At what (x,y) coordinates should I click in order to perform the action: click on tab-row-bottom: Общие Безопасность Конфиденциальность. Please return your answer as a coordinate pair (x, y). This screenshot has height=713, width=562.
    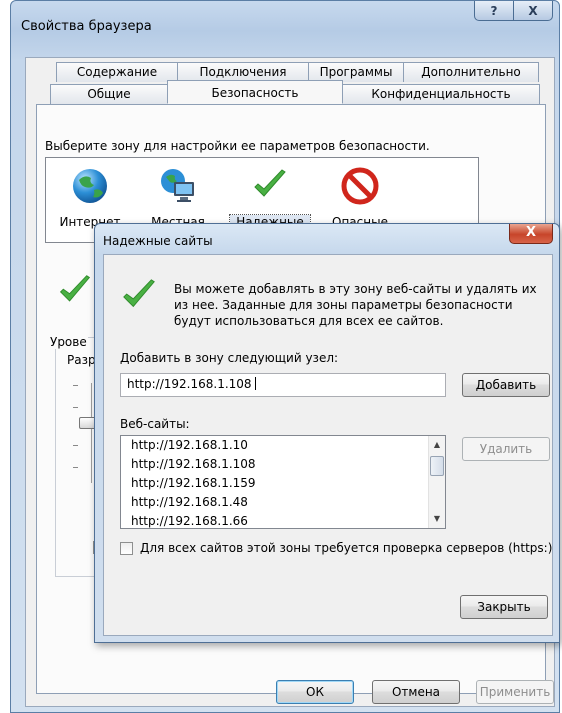
    Looking at the image, I should click on (295, 92).